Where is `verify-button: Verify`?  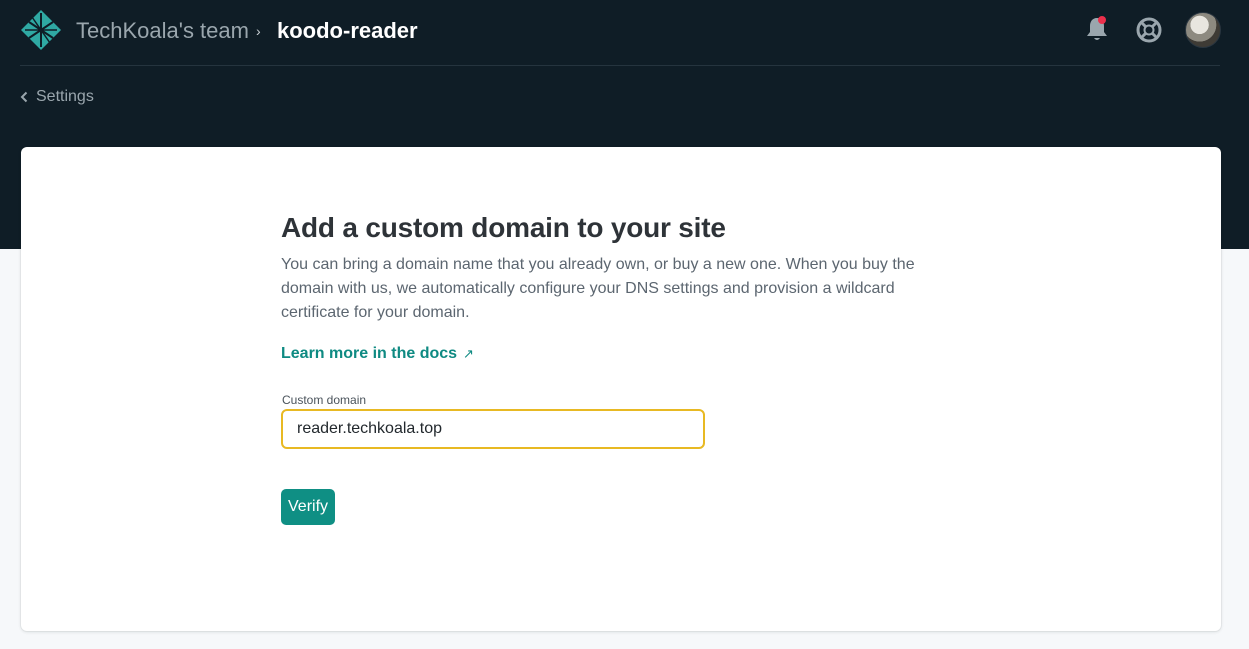
verify-button: Verify is located at coordinates (308, 507).